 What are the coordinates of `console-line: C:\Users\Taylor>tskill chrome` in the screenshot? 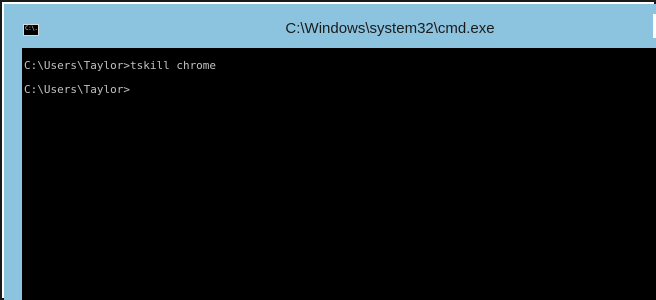 It's located at (120, 65).